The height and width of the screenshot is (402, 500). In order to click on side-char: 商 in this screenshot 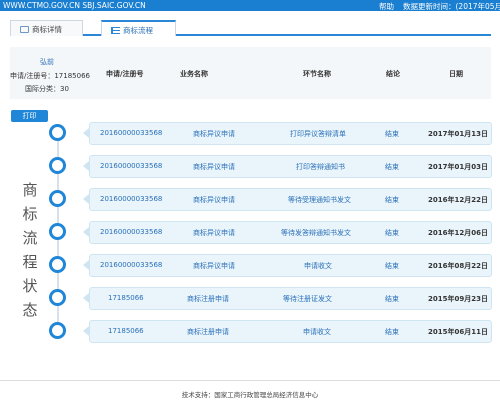, I will do `click(30, 190)`.